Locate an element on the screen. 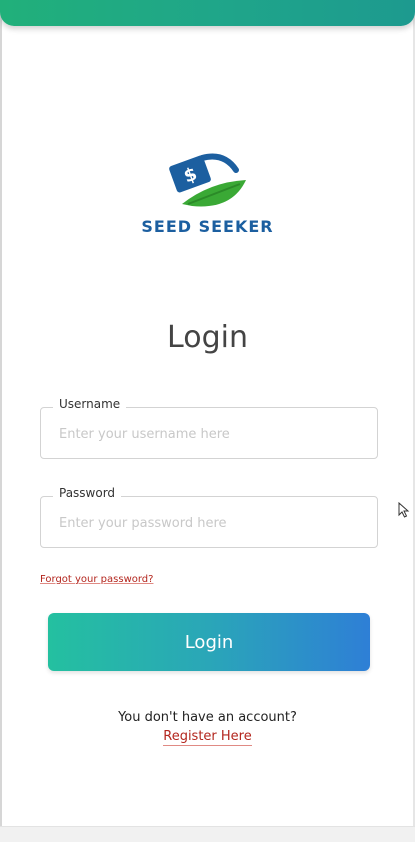  register-link: Register Here is located at coordinates (207, 737).